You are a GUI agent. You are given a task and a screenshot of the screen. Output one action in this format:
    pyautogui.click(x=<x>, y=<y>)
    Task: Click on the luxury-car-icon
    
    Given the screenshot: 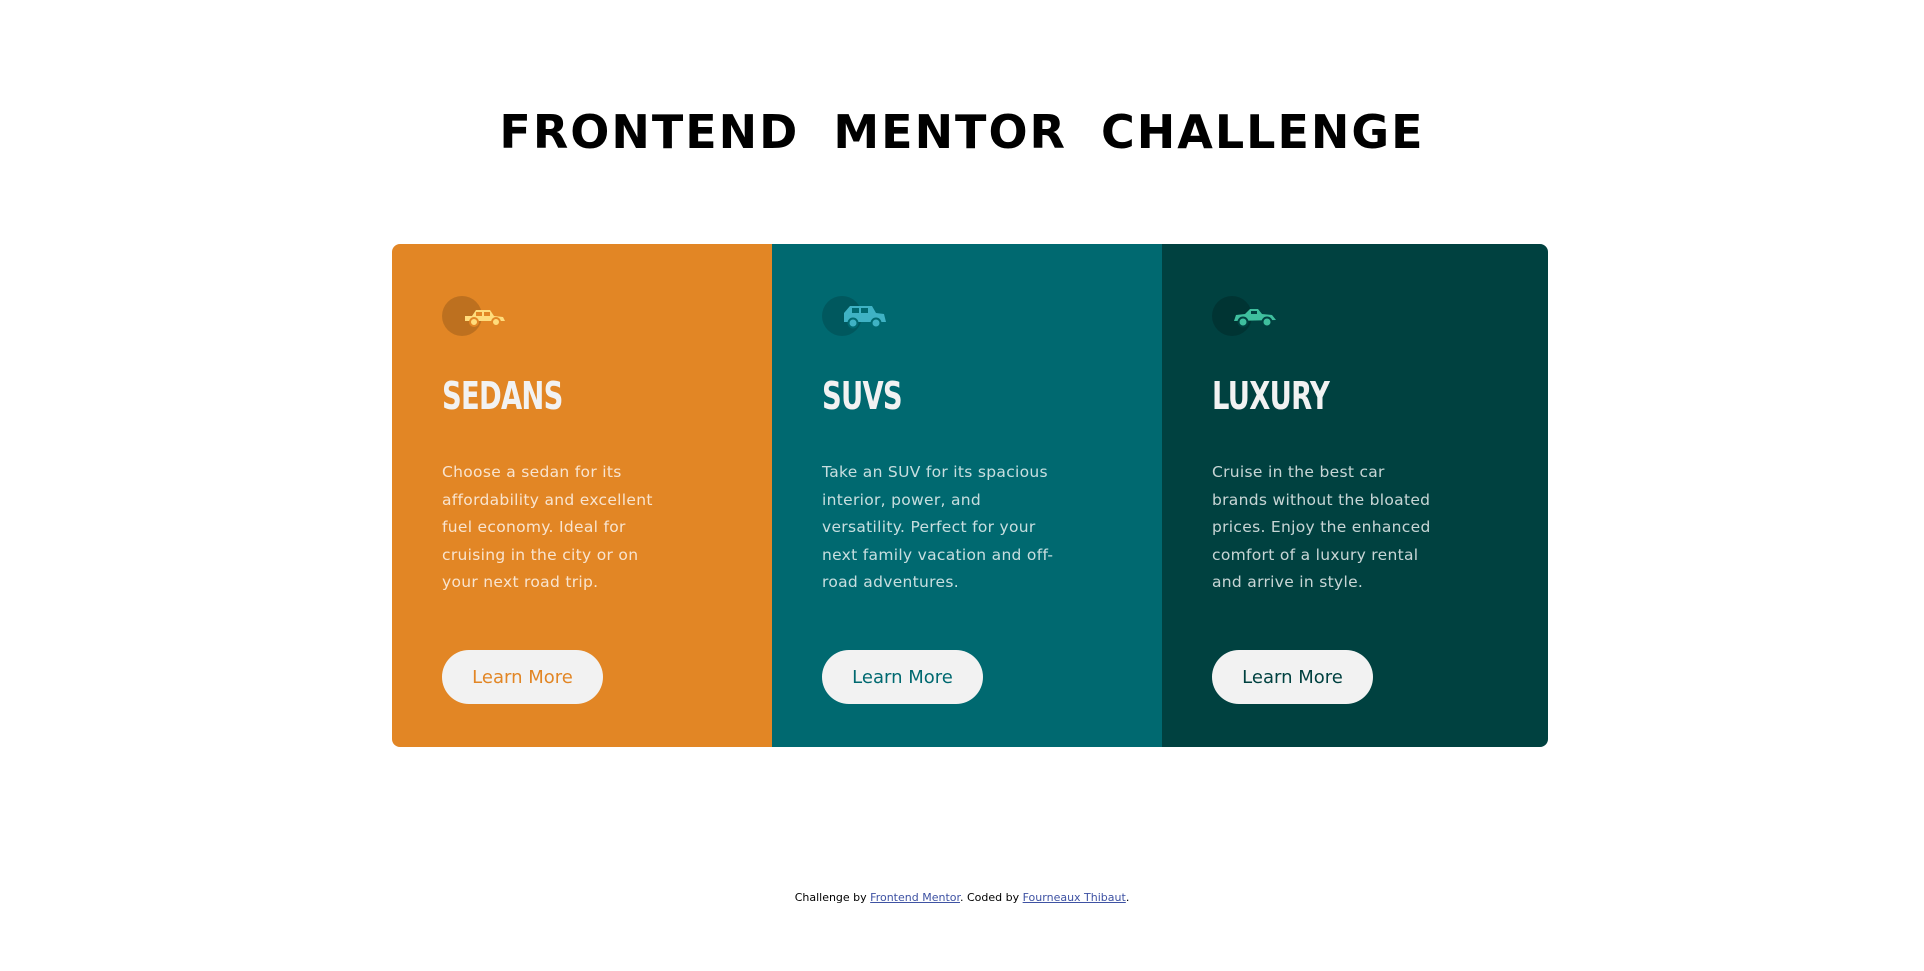 What is the action you would take?
    pyautogui.click(x=1245, y=316)
    